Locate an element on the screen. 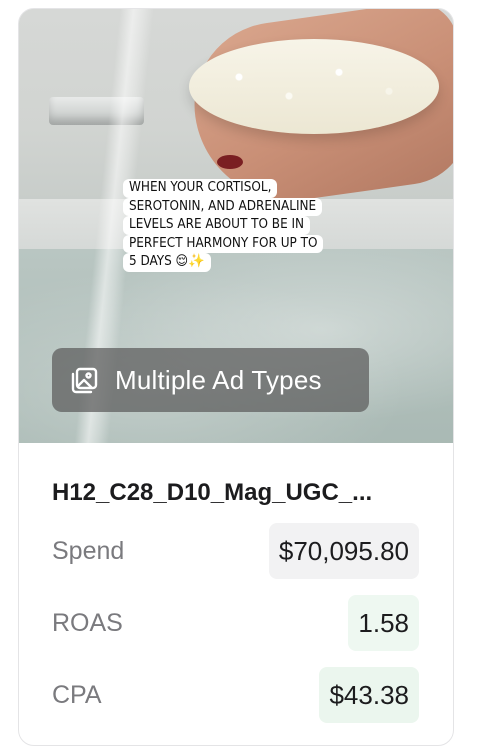 This screenshot has width=478, height=756. spend-label: Spend is located at coordinates (88, 551).